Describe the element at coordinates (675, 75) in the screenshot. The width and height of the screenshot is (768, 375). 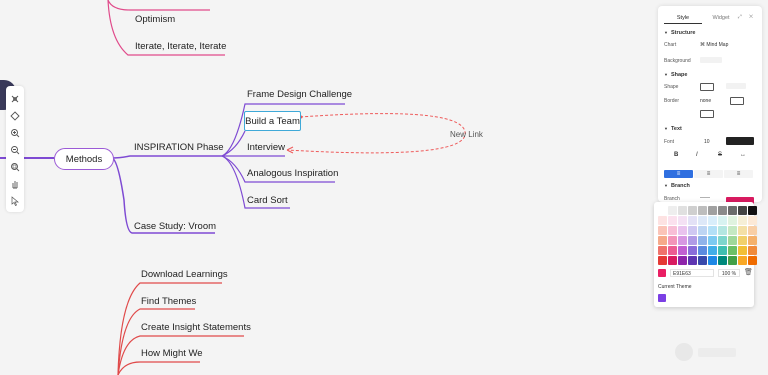
I see `section-shape: ▼ Shape` at that location.